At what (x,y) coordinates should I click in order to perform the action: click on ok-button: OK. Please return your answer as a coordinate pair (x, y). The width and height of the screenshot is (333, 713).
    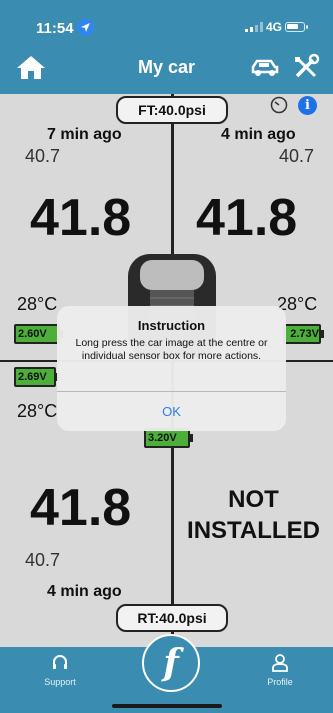
    Looking at the image, I should click on (171, 411).